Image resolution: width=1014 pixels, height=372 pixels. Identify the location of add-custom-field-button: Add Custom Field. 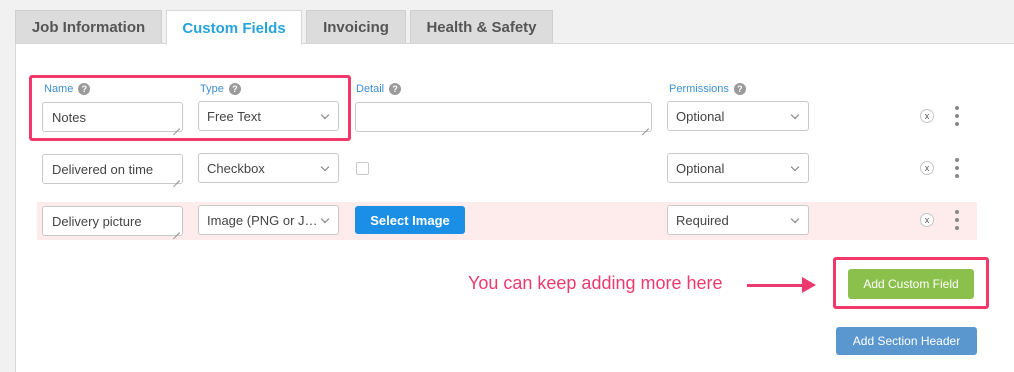
(911, 284).